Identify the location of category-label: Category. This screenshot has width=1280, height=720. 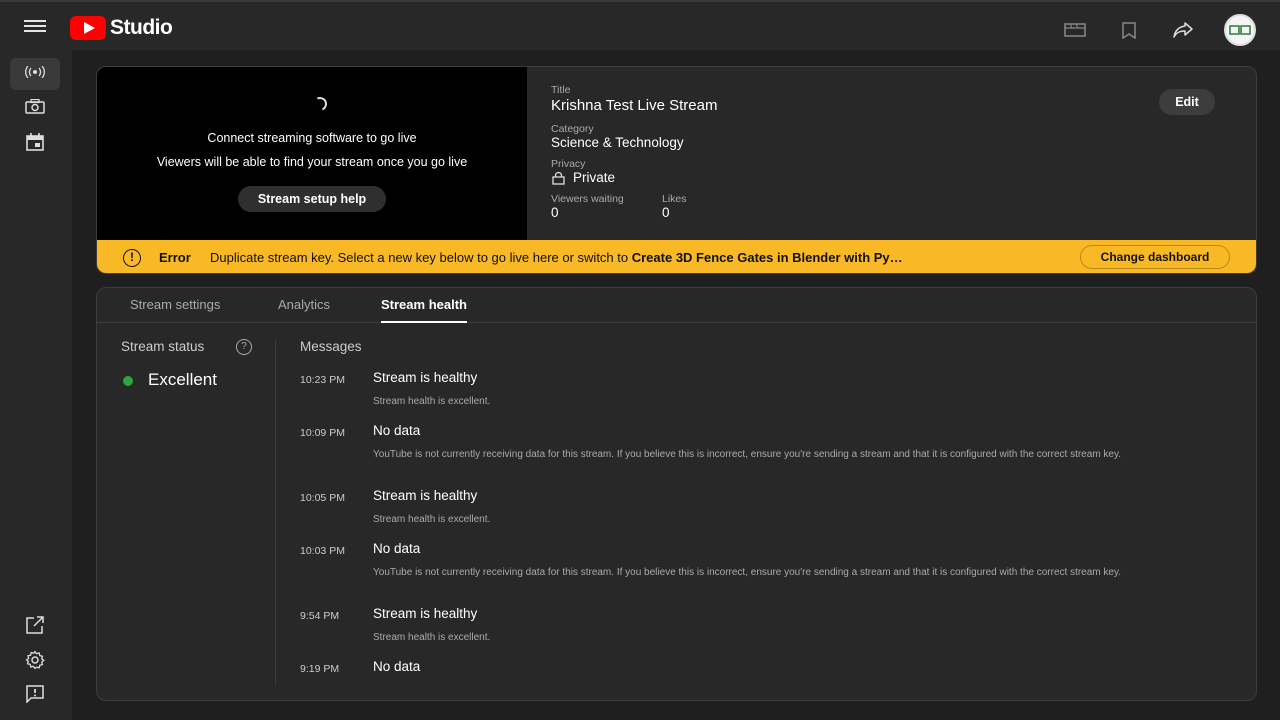
(572, 129).